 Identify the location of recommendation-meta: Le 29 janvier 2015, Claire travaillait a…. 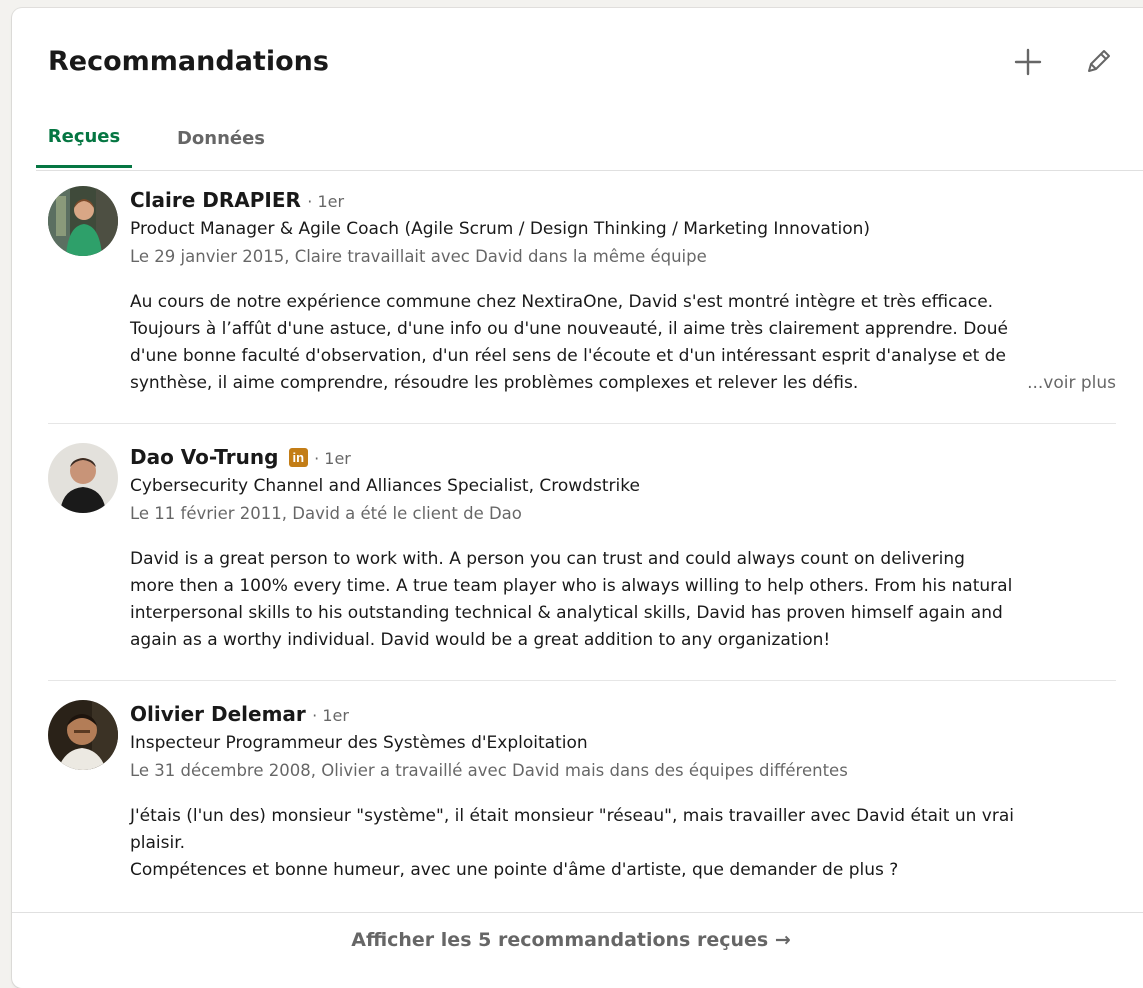
(418, 256).